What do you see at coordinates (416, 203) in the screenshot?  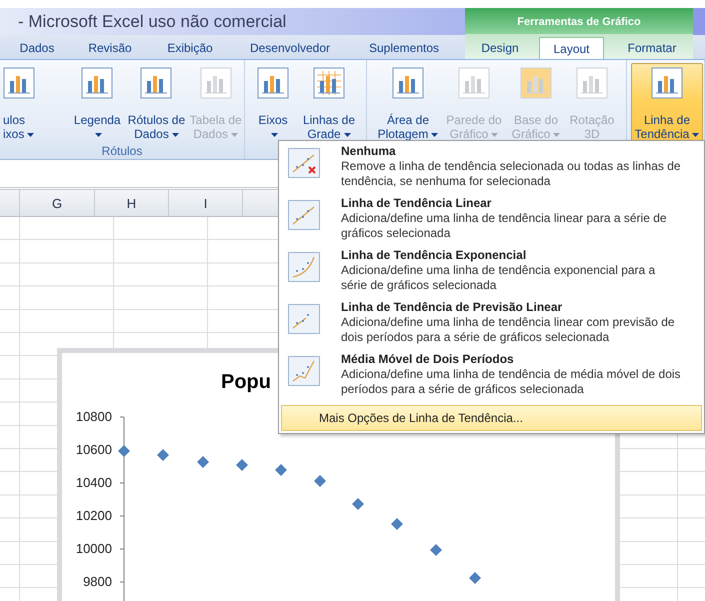 I see `menu-item-title: Linha de Tendência Linear` at bounding box center [416, 203].